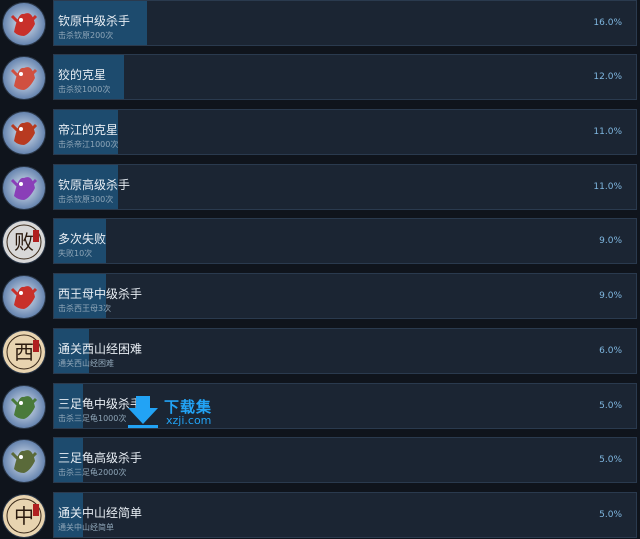 The image size is (640, 539). Describe the element at coordinates (86, 35) in the screenshot. I see `achievement-description: 击杀钦原200次` at that location.